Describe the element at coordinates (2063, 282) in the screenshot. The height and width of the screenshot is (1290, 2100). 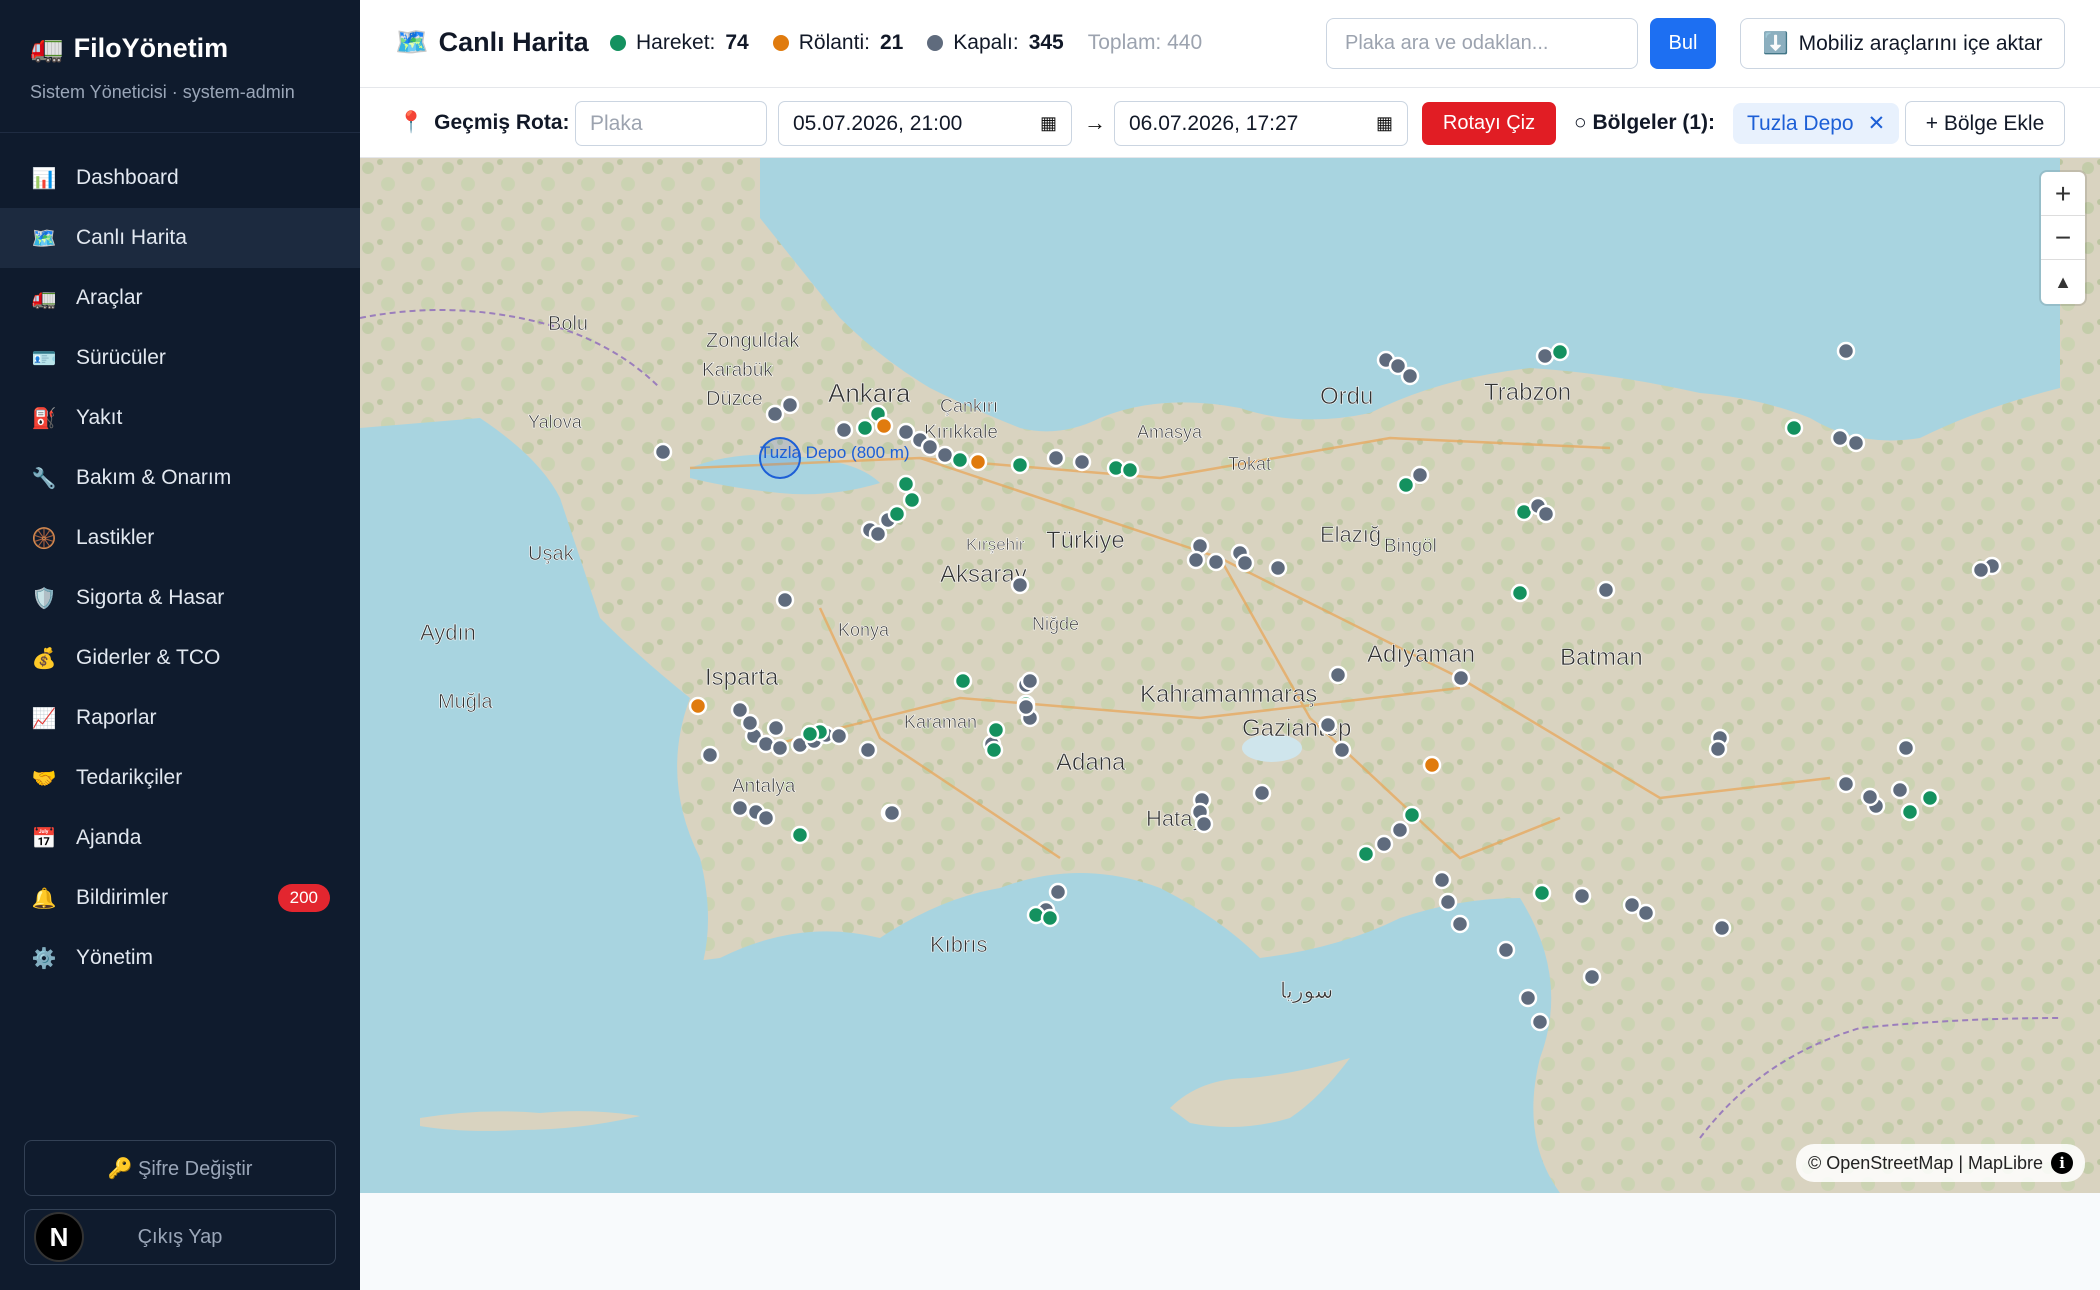
I see `compass-icon: ▲` at that location.